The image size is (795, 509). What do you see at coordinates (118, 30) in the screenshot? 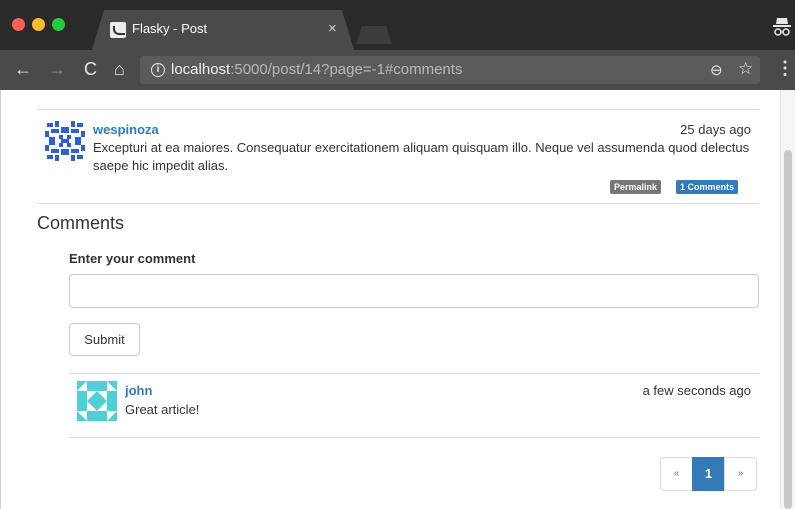
I see `flask-favicon-icon` at bounding box center [118, 30].